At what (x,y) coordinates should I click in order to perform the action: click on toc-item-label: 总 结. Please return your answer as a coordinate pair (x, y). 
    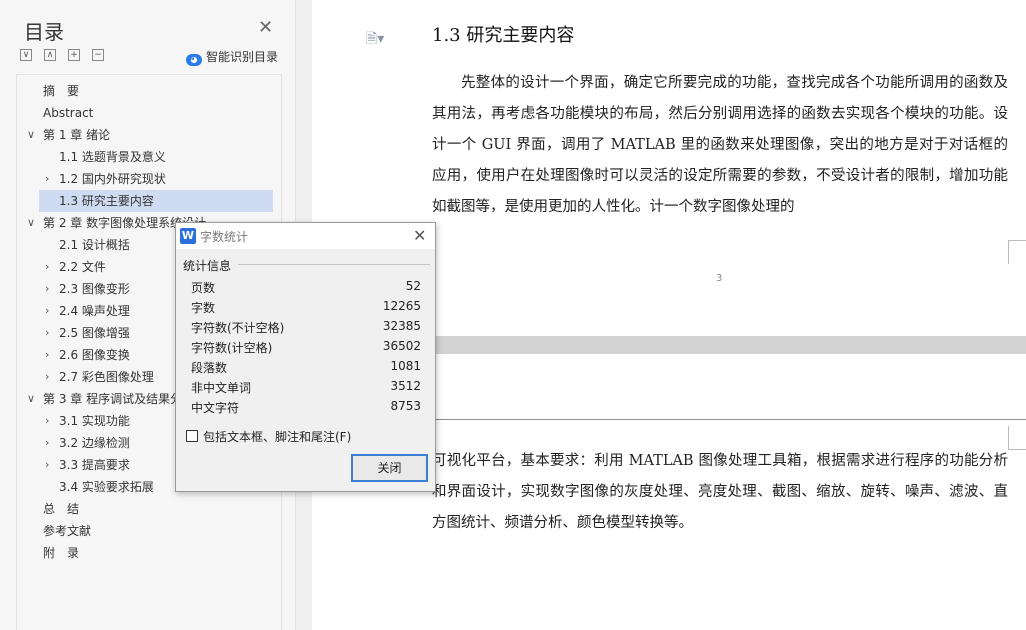
    Looking at the image, I should click on (61, 509).